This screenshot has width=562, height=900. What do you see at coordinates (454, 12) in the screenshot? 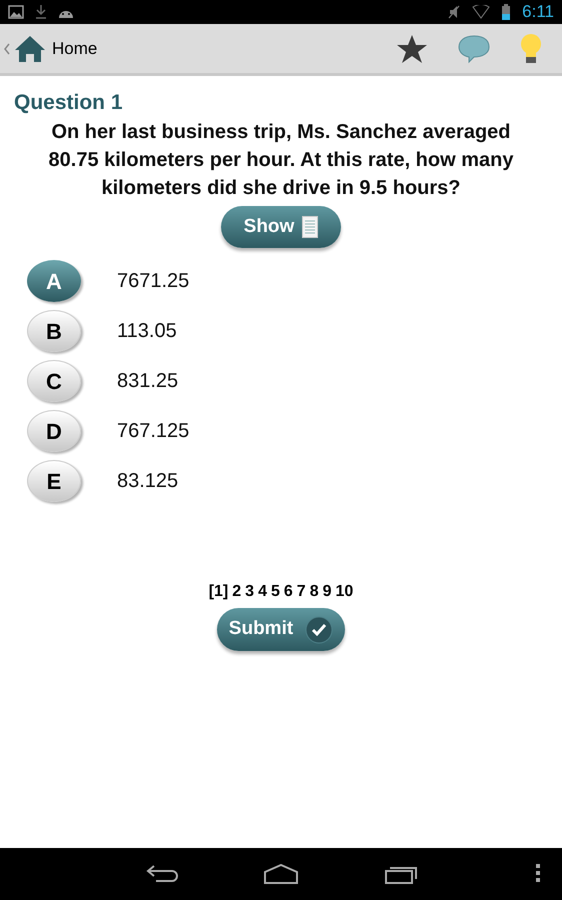
I see `mute-icon` at bounding box center [454, 12].